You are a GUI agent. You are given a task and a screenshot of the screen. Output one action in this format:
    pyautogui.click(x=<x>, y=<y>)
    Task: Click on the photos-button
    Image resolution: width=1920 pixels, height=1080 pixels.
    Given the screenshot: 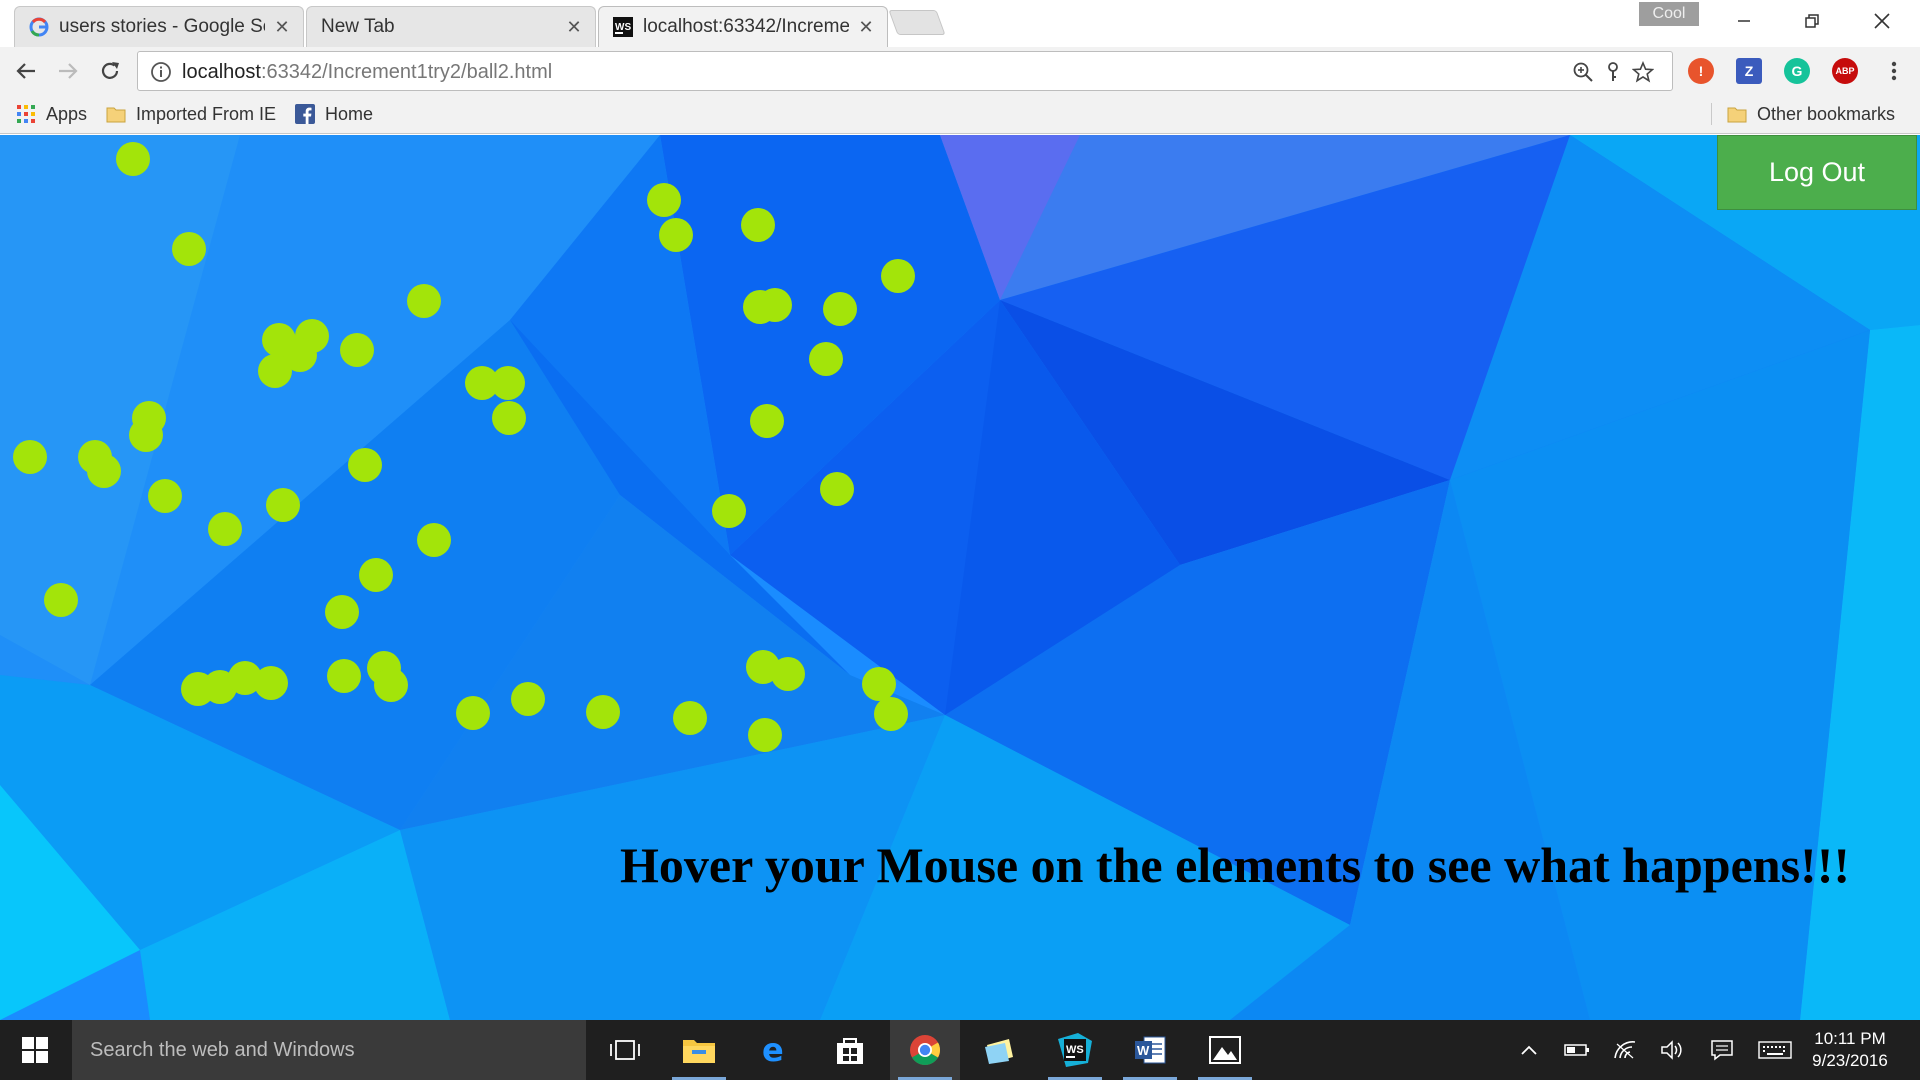 What is the action you would take?
    pyautogui.click(x=1225, y=1050)
    